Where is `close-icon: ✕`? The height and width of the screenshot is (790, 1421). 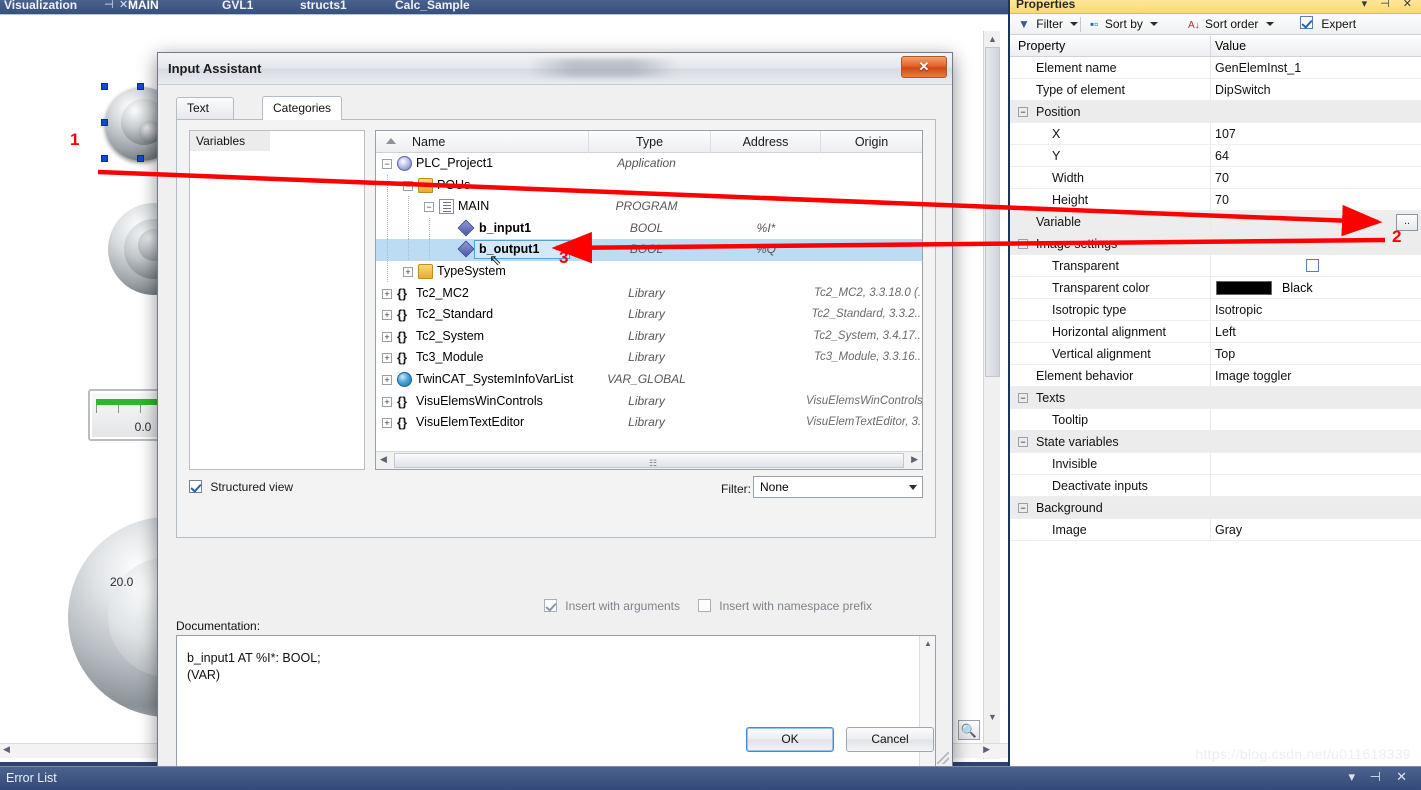
close-icon: ✕ is located at coordinates (924, 67).